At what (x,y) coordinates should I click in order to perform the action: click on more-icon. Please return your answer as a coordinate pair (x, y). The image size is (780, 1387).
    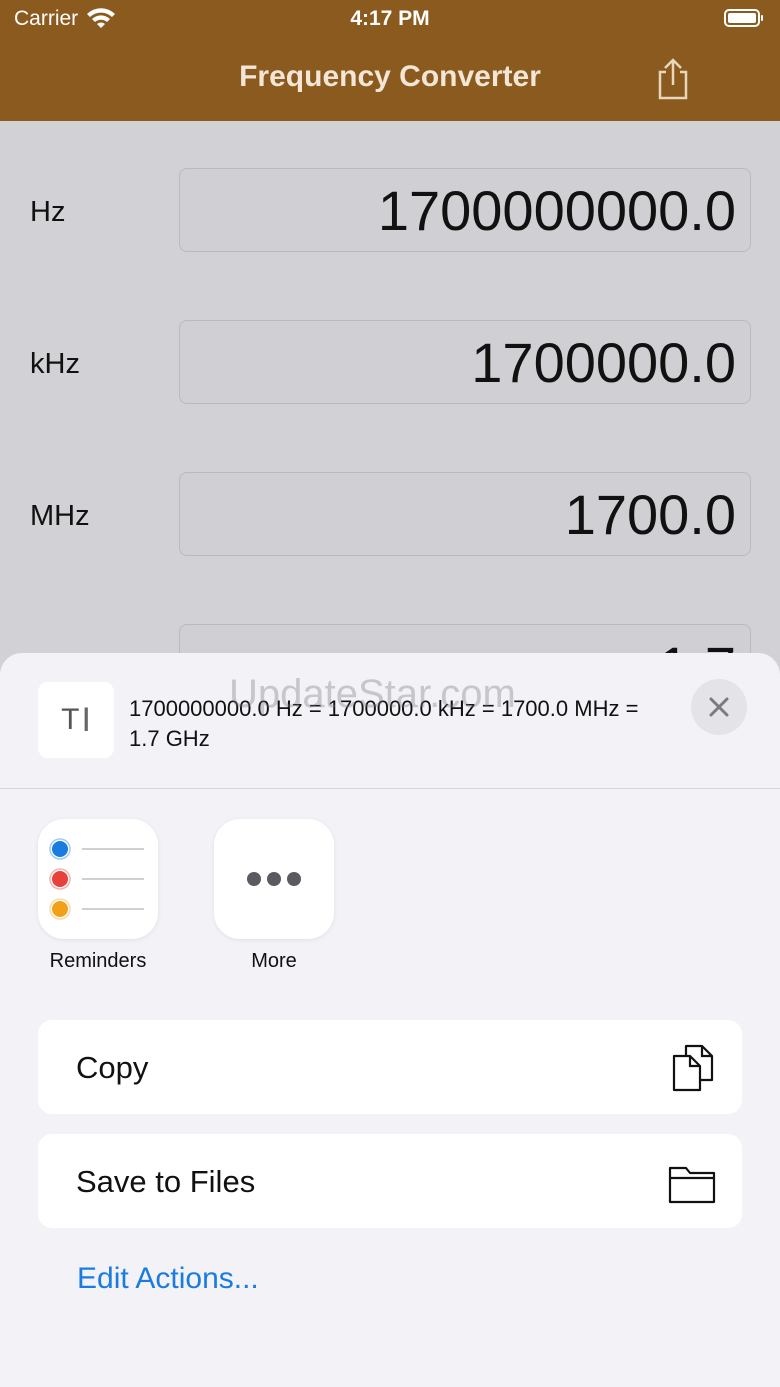
    Looking at the image, I should click on (274, 879).